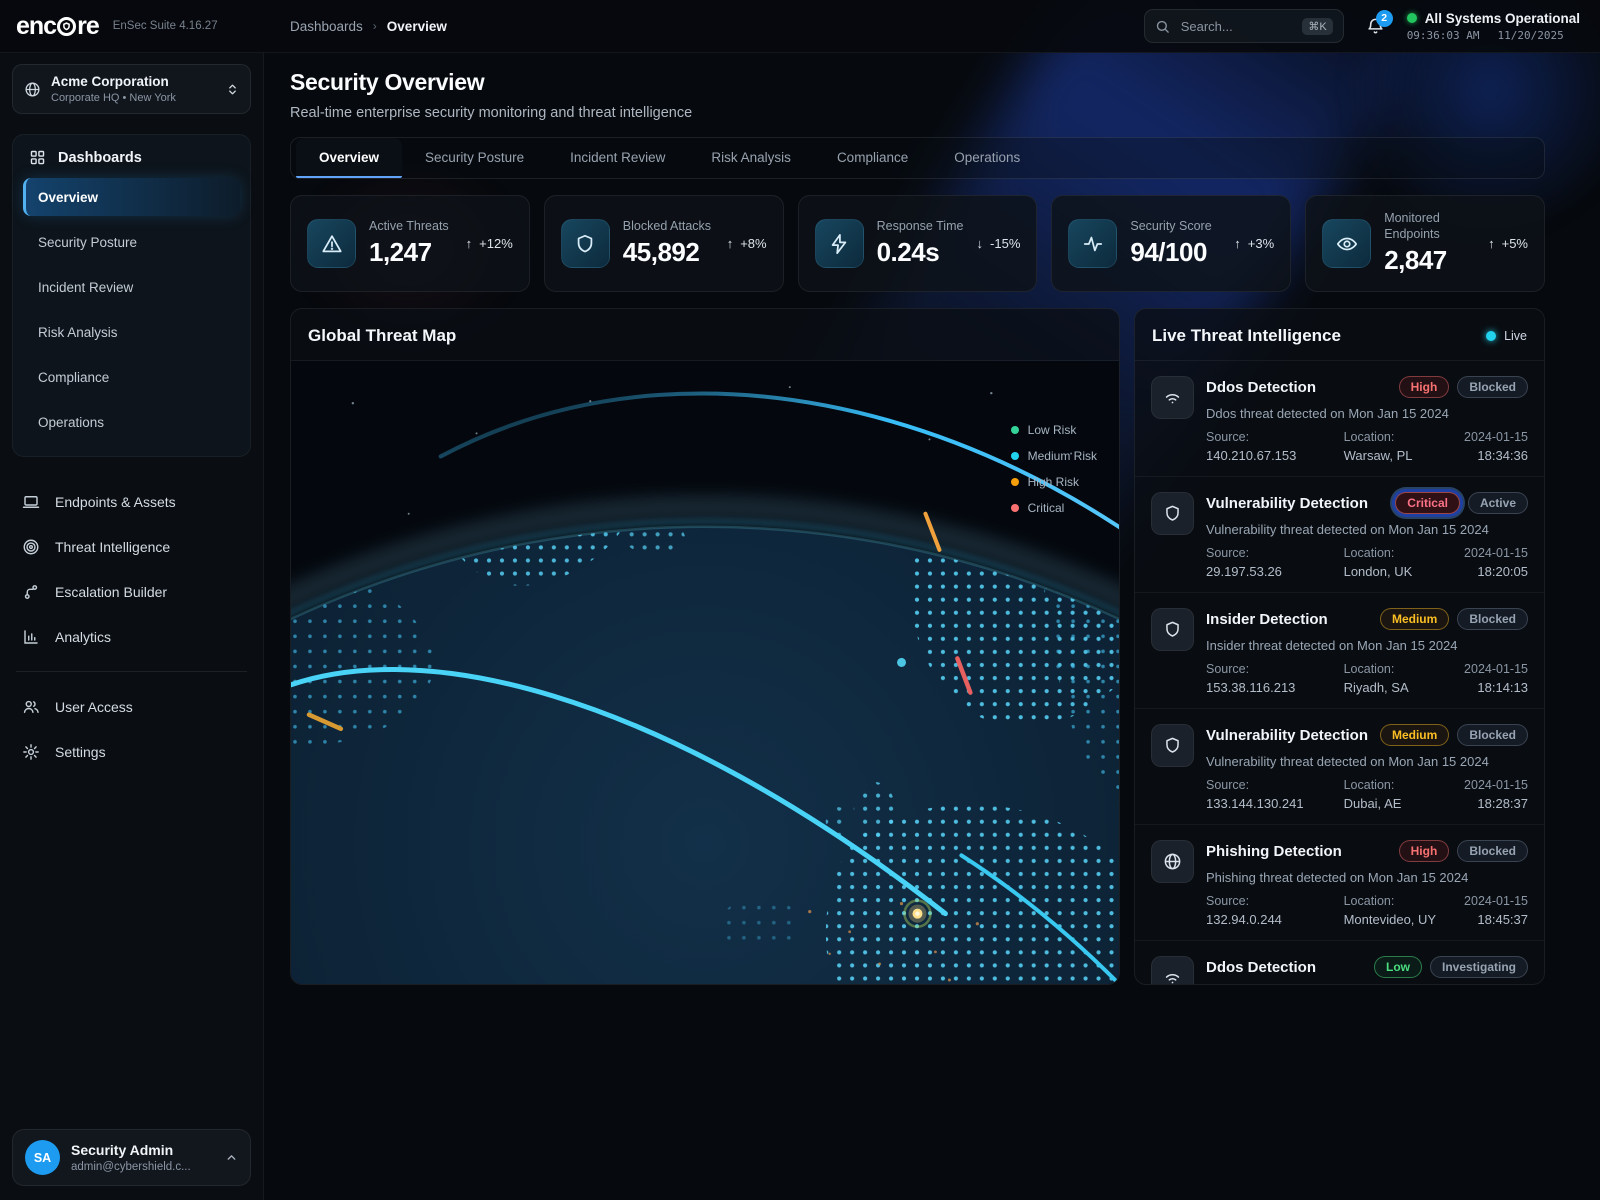 This screenshot has height=1200, width=1600. What do you see at coordinates (131, 197) in the screenshot?
I see `sidebar-item-overview: Overview` at bounding box center [131, 197].